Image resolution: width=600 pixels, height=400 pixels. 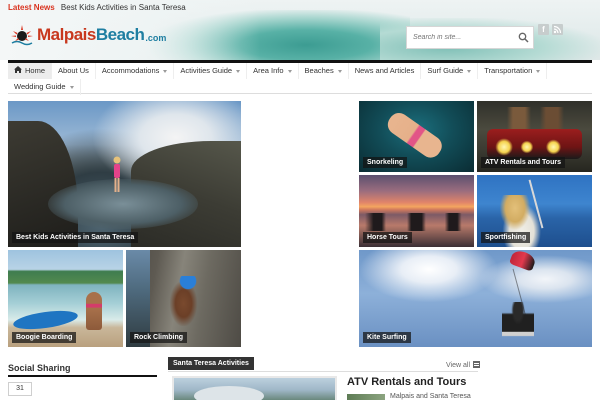 I want to click on featured-tile-rock-climbing: Rock Climbing, so click(x=183, y=298).